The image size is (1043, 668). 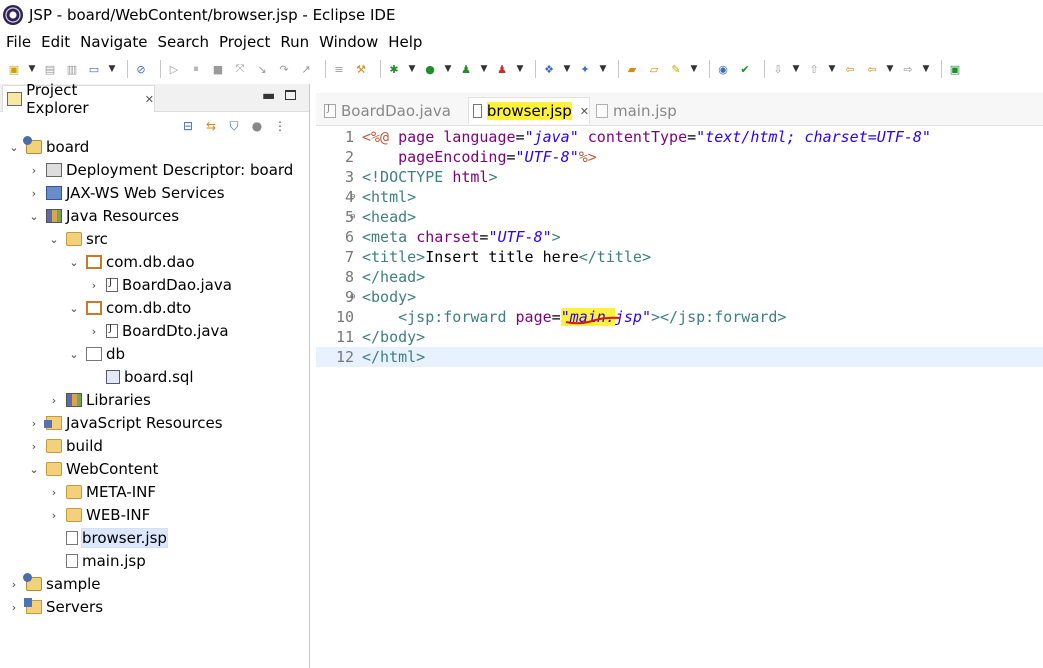 What do you see at coordinates (850, 69) in the screenshot?
I see `last-edit-icon: ⇦` at bounding box center [850, 69].